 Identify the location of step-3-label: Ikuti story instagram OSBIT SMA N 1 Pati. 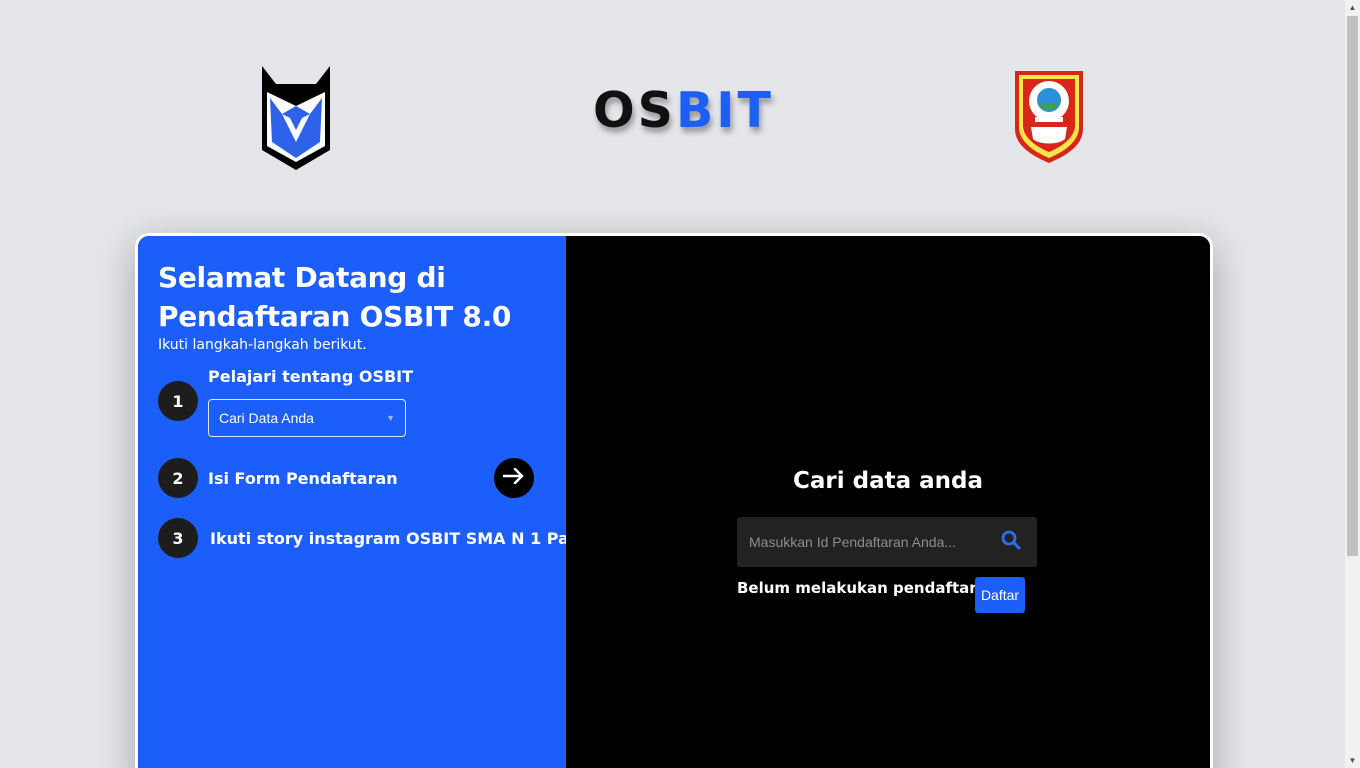
(396, 538).